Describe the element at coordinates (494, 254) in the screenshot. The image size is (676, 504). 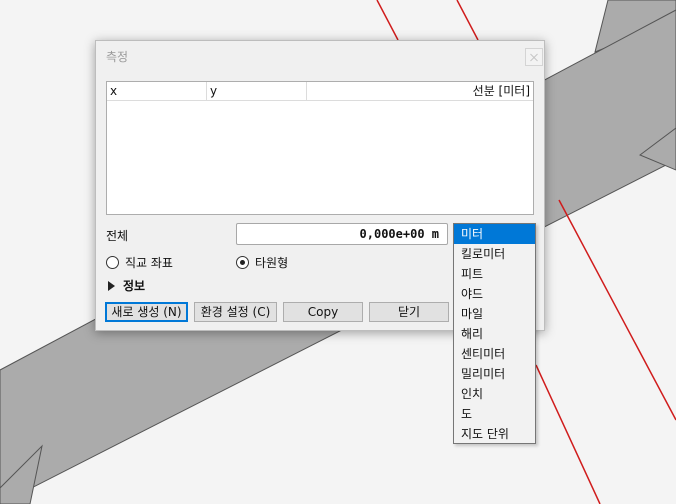
I see `unit-option-kilometer: 킬로미터` at that location.